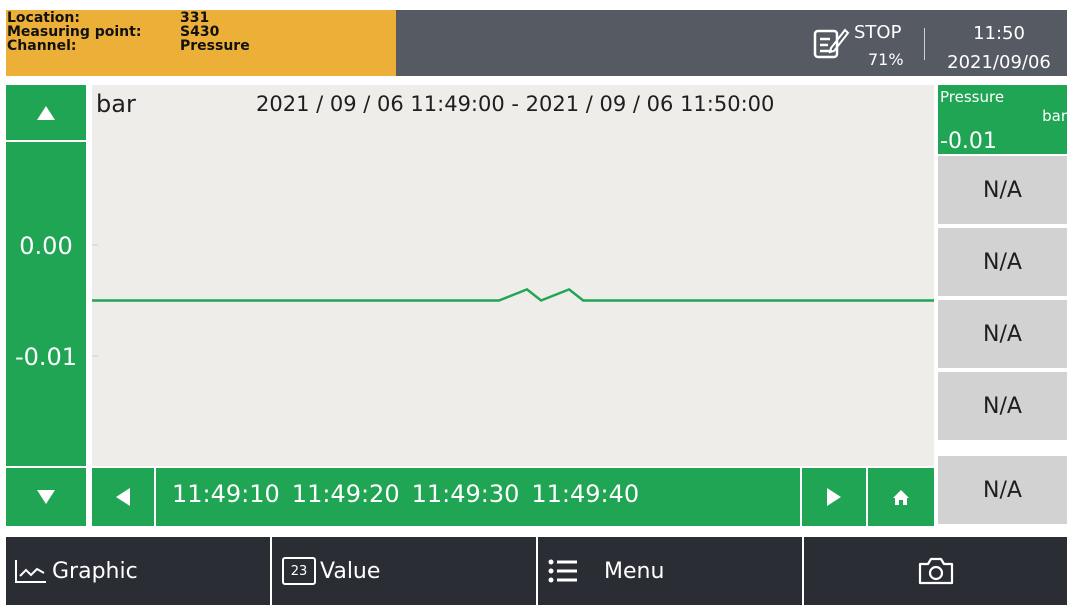 This screenshot has width=1067, height=605. What do you see at coordinates (215, 46) in the screenshot?
I see `channel-value: Pressure` at bounding box center [215, 46].